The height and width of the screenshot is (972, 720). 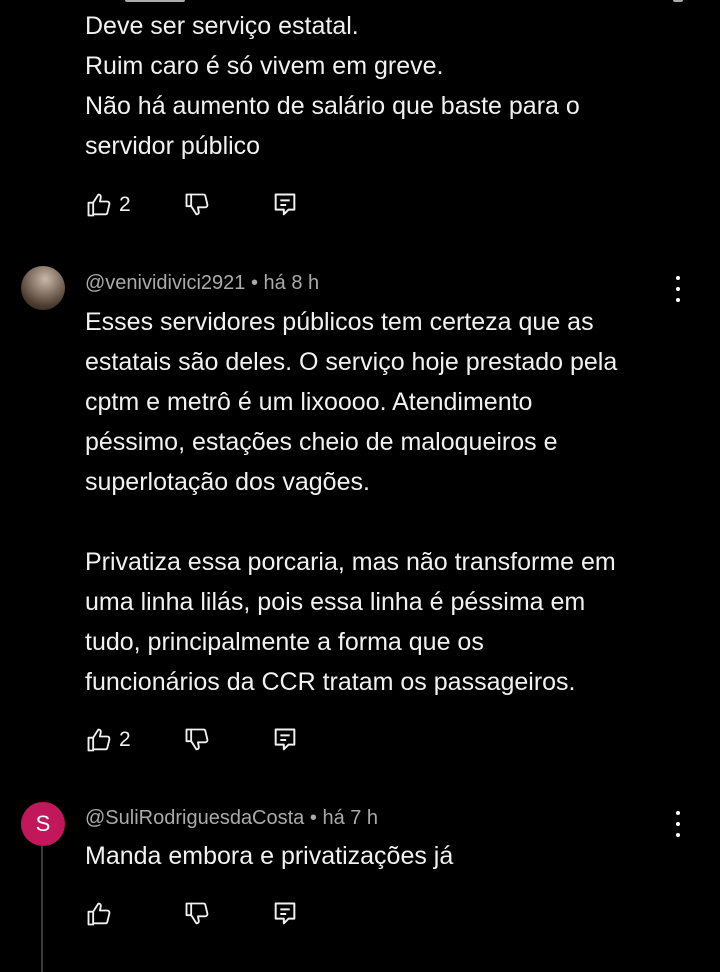 What do you see at coordinates (292, 283) in the screenshot?
I see `comment-time: há 8 h` at bounding box center [292, 283].